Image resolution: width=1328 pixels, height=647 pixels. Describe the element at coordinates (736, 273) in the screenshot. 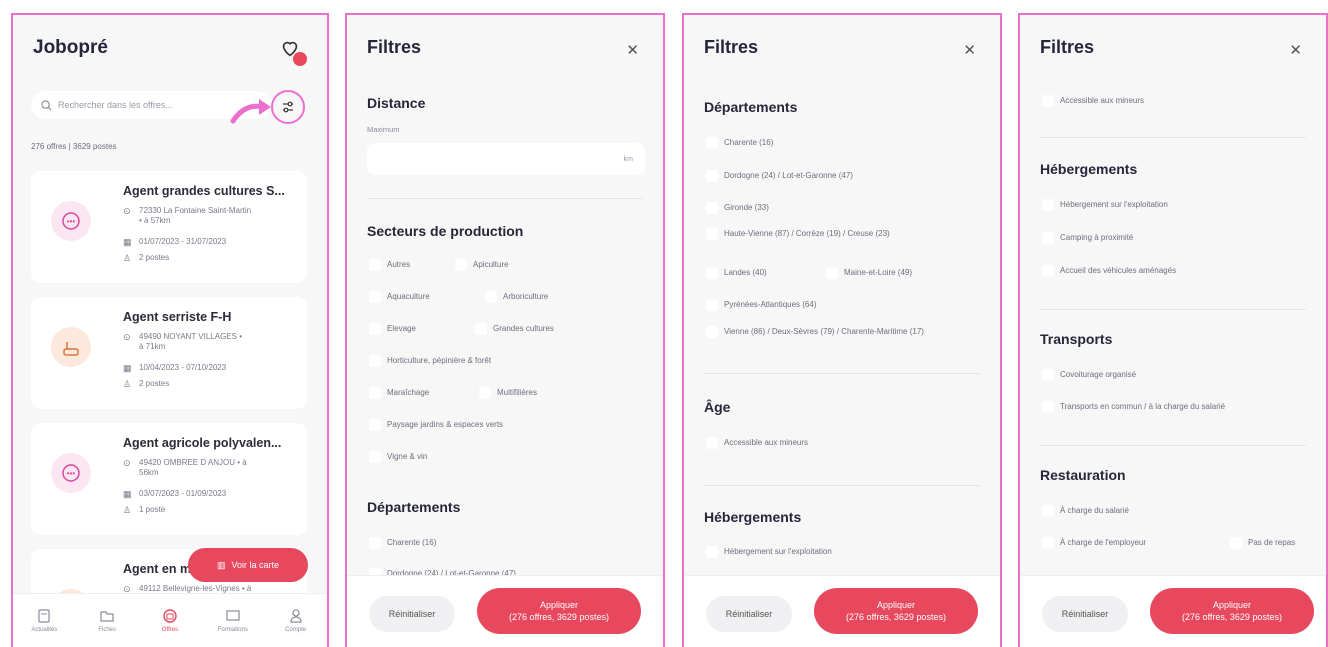

I see `filter-option: Landes (40)` at that location.